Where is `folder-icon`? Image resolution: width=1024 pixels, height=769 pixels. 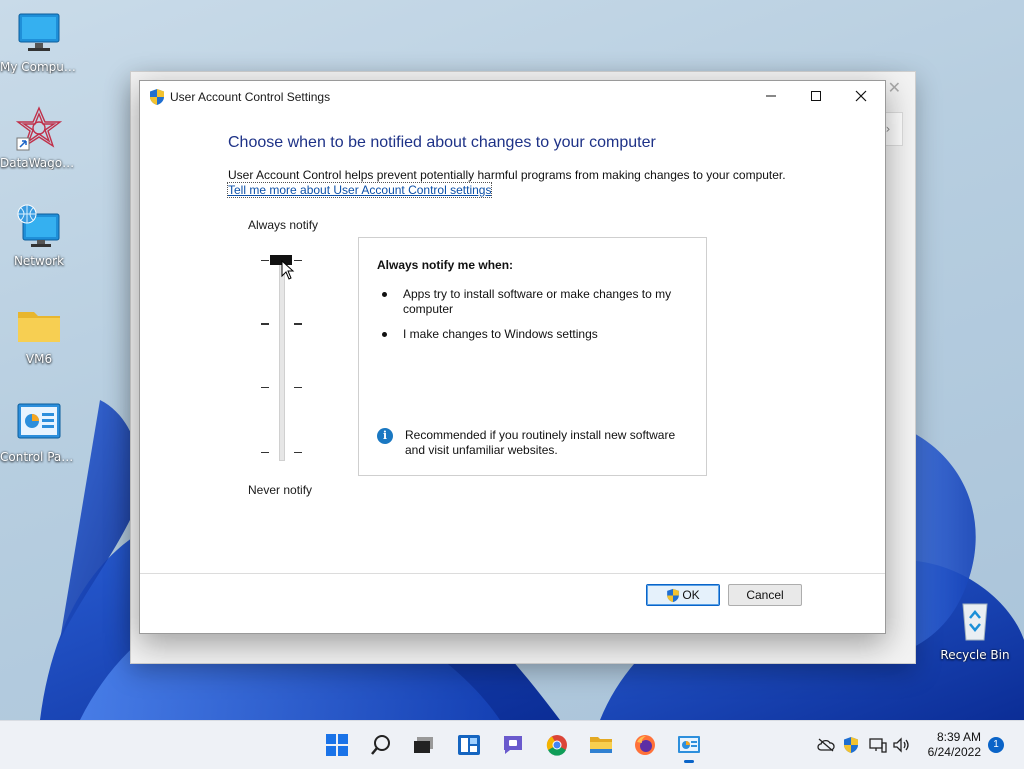
folder-icon is located at coordinates (39, 325).